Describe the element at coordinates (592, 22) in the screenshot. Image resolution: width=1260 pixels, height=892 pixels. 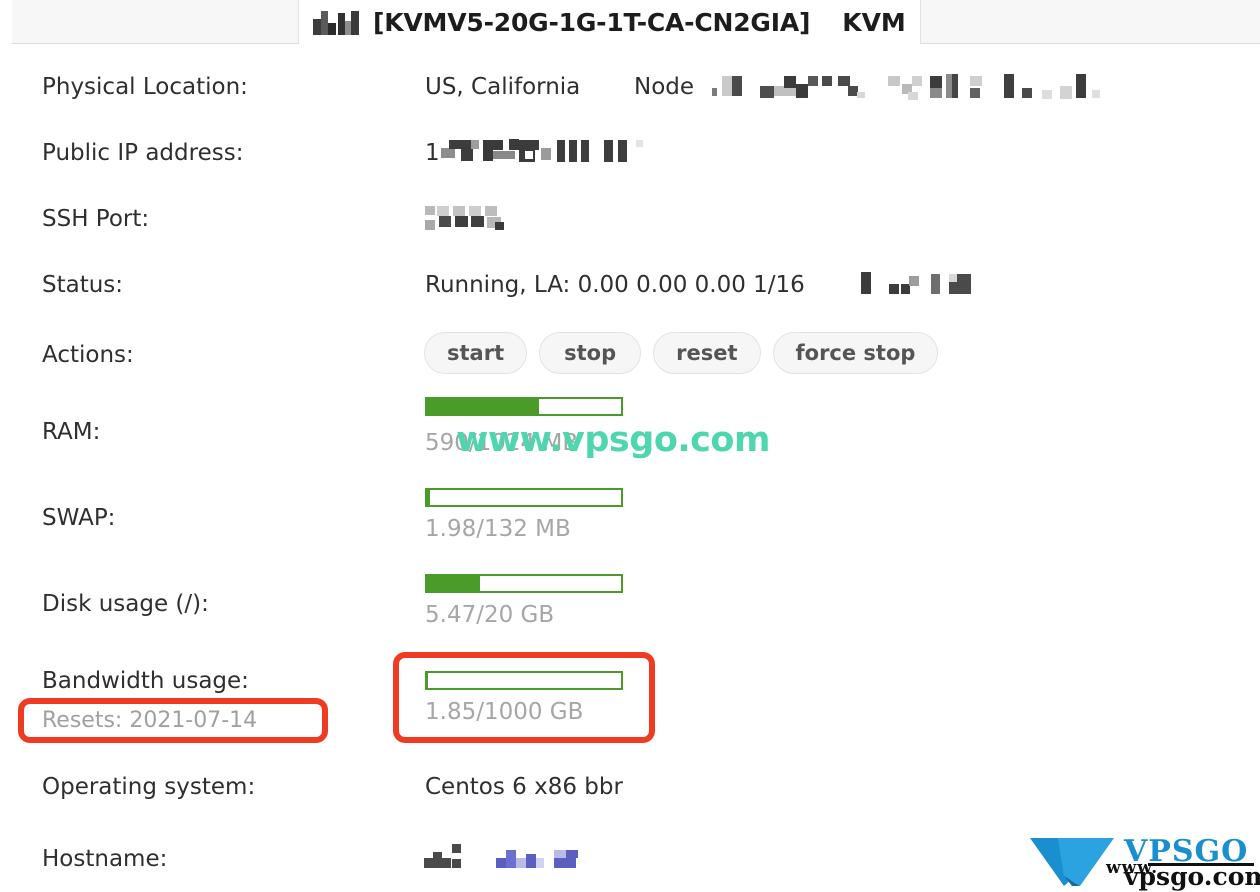
I see `tab-title-text: [KVMV5-20G-1G-1T-CA-CN2GIA]` at that location.